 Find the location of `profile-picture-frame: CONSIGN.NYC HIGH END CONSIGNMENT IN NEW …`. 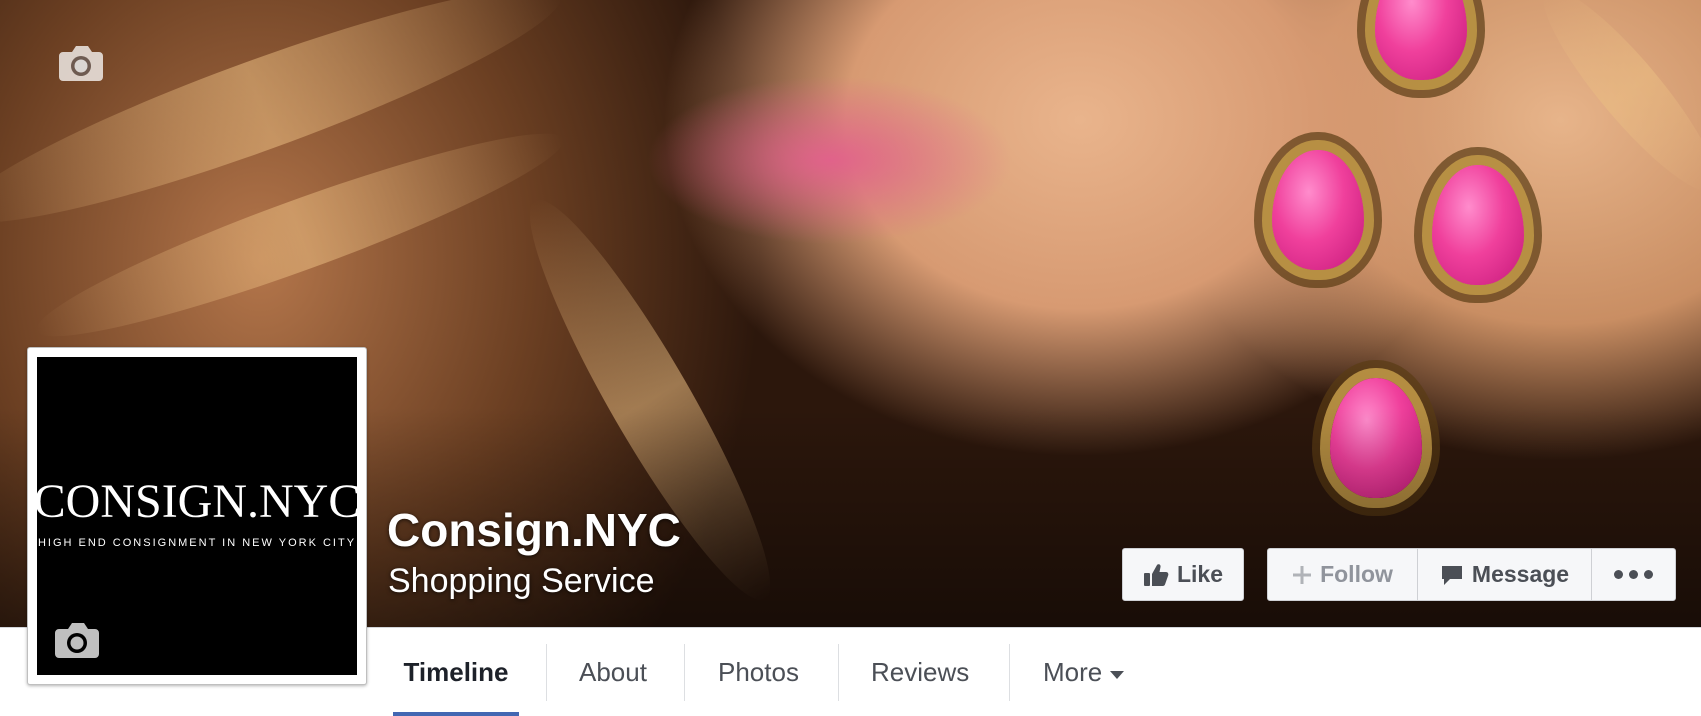

profile-picture-frame: CONSIGN.NYC HIGH END CONSIGNMENT IN NEW … is located at coordinates (197, 516).